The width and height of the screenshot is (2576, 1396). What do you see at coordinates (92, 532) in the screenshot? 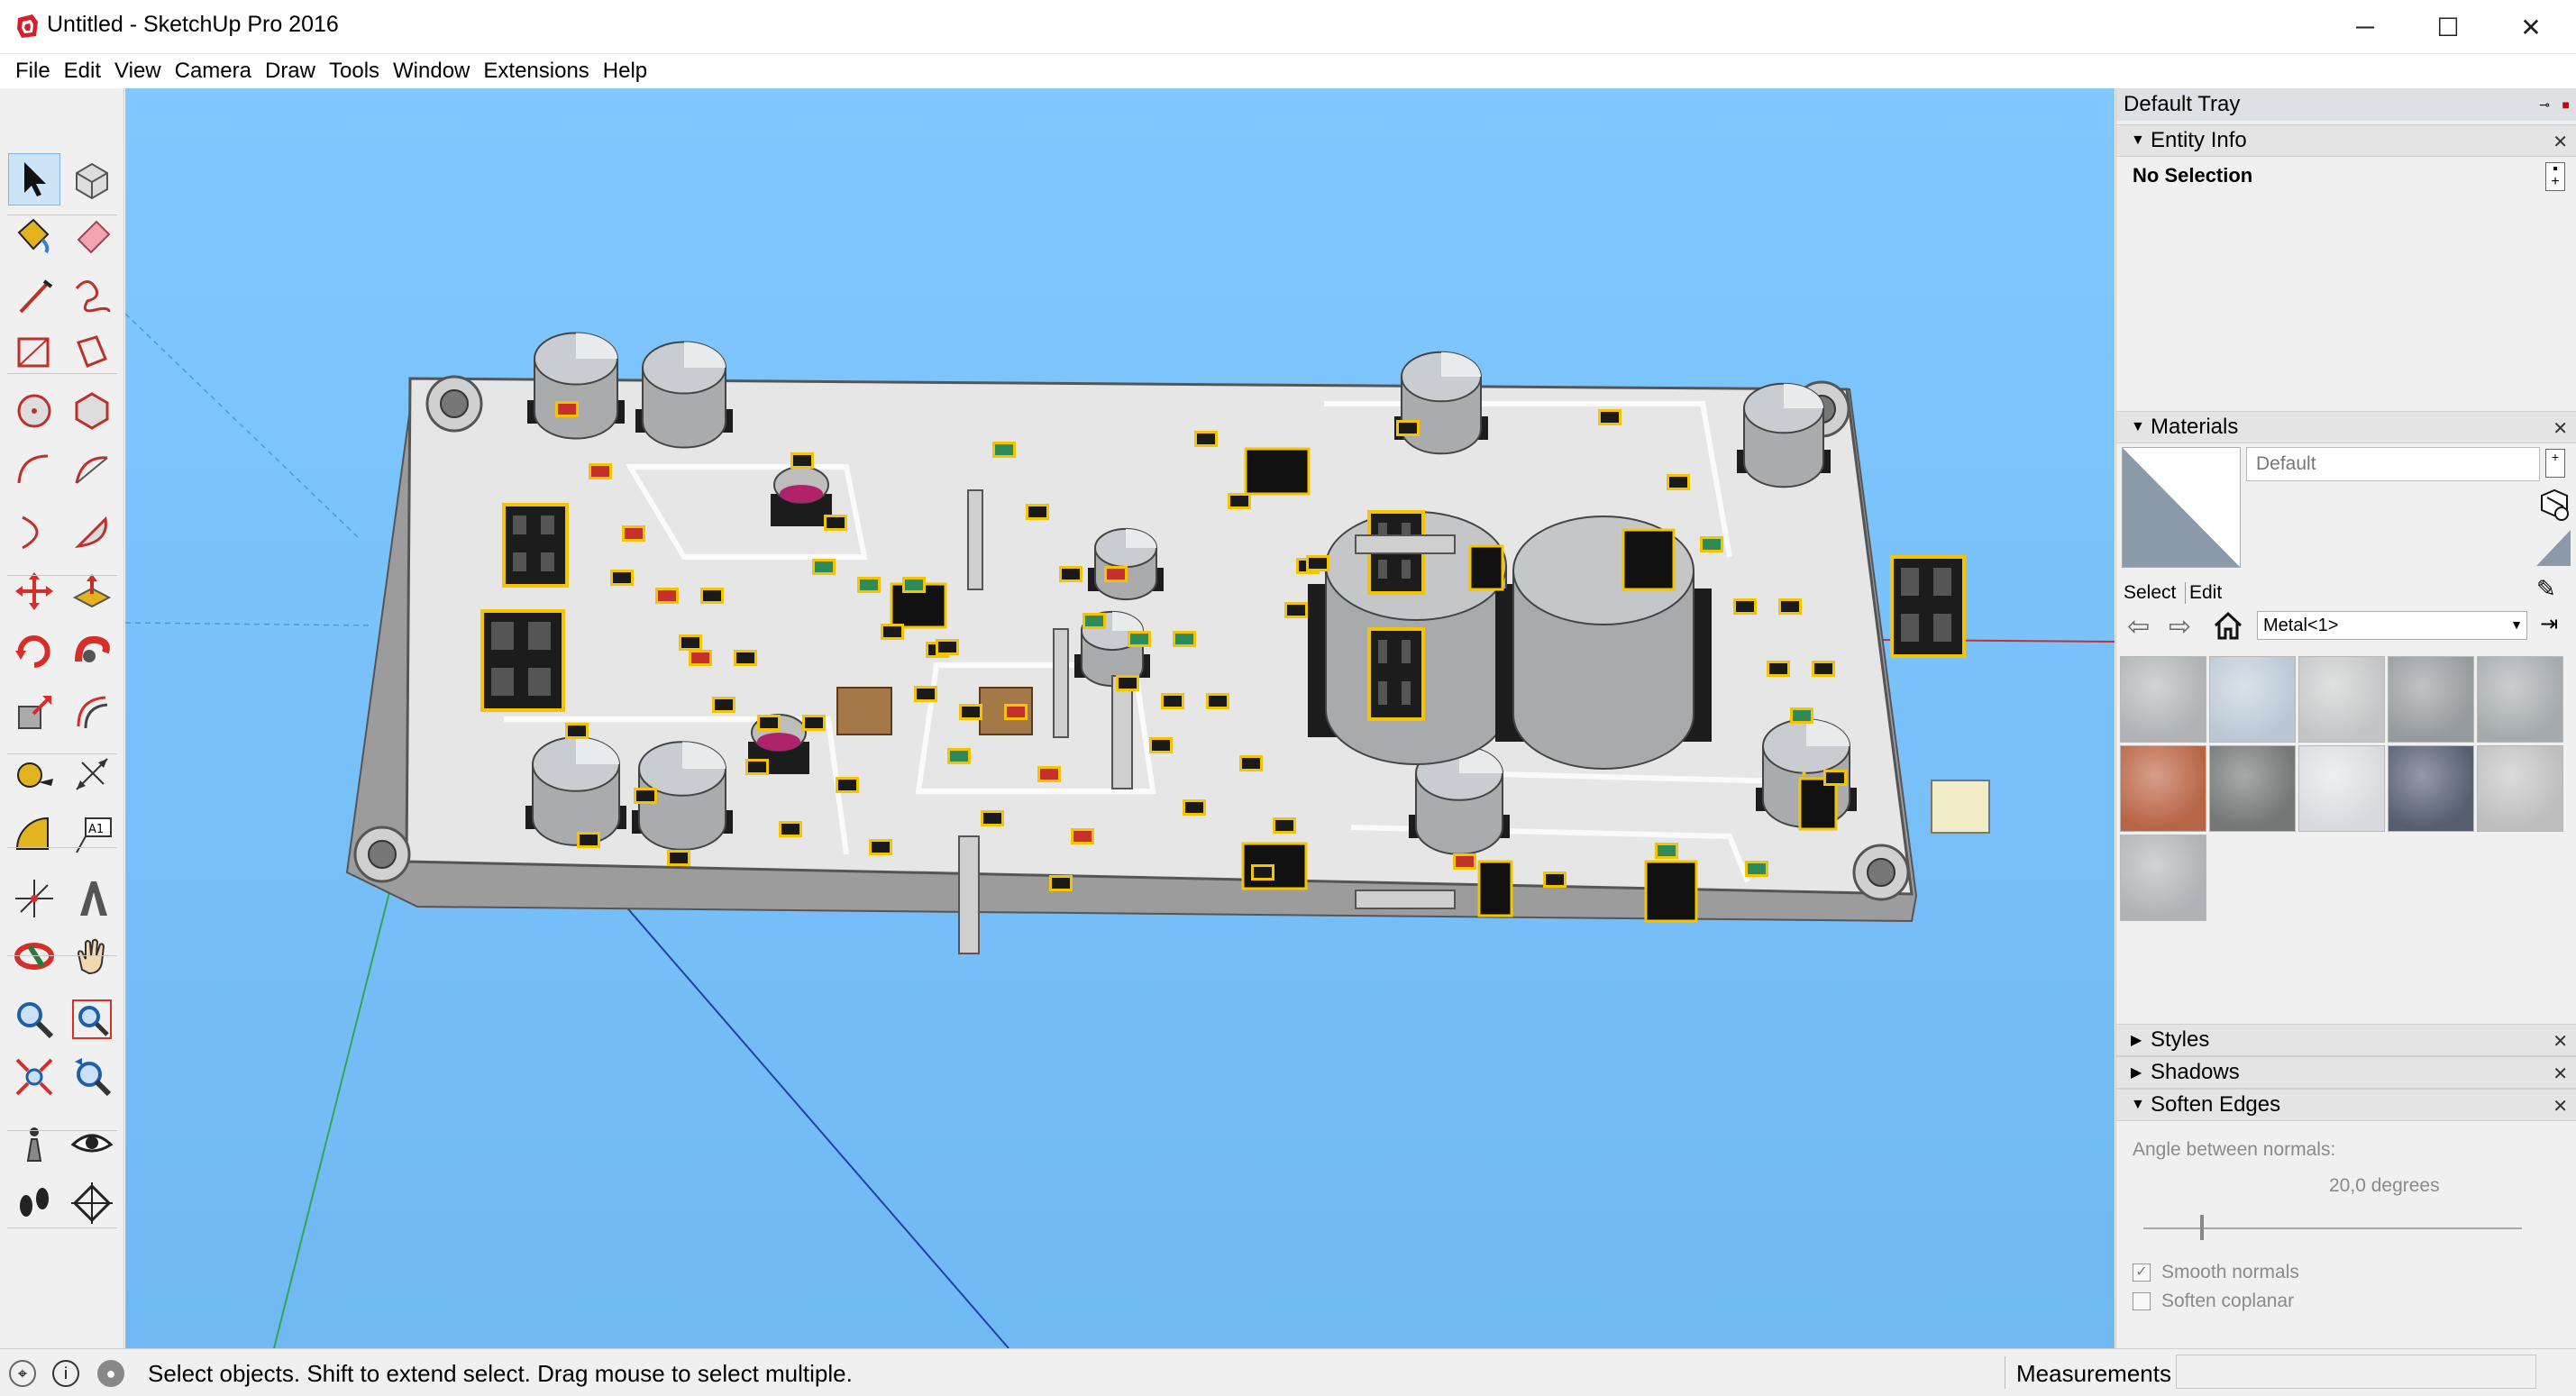
I see `pie-tool` at bounding box center [92, 532].